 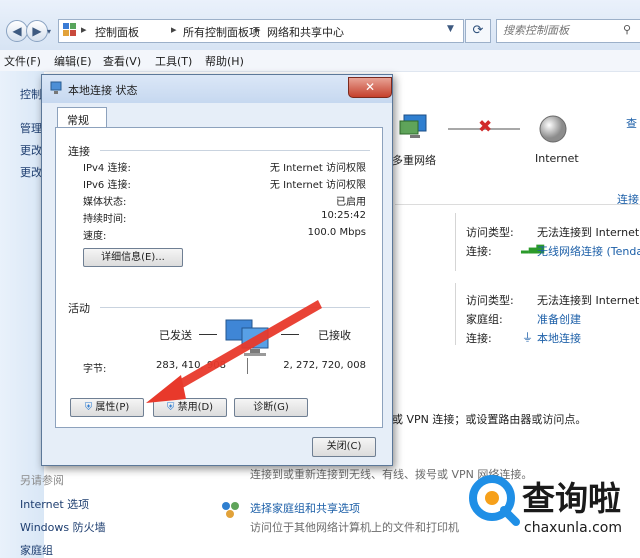 What do you see at coordinates (494, 500) in the screenshot?
I see `search-logo-icon` at bounding box center [494, 500].